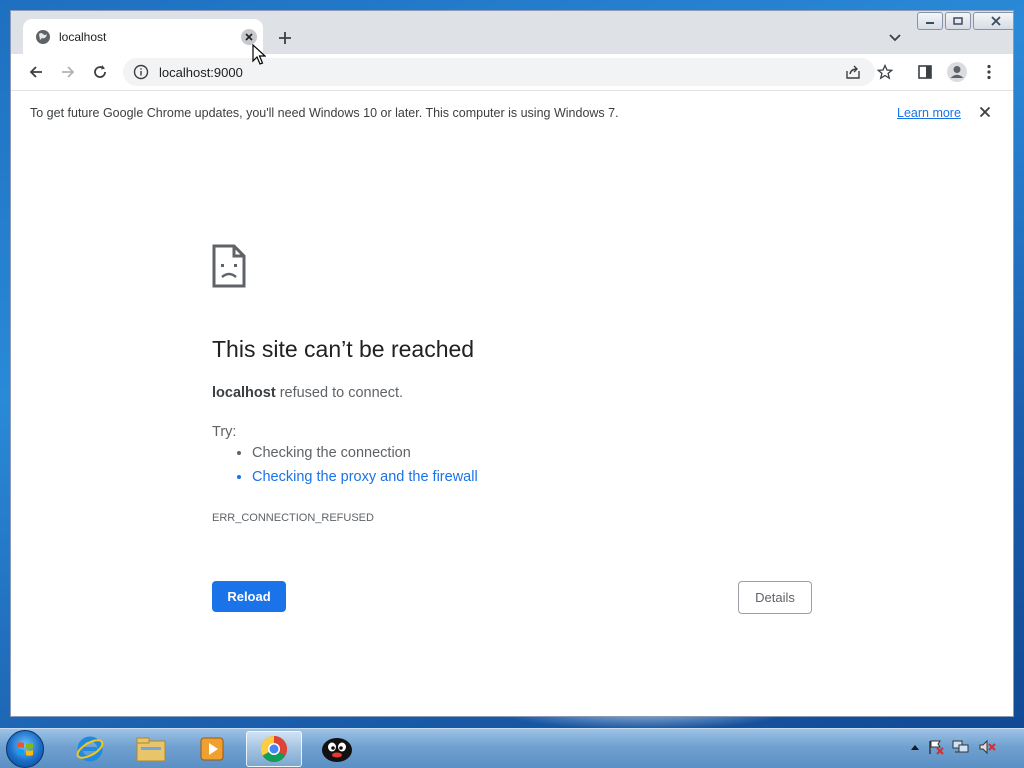 The image size is (1024, 768). What do you see at coordinates (25, 749) in the screenshot?
I see `windows-start-icon` at bounding box center [25, 749].